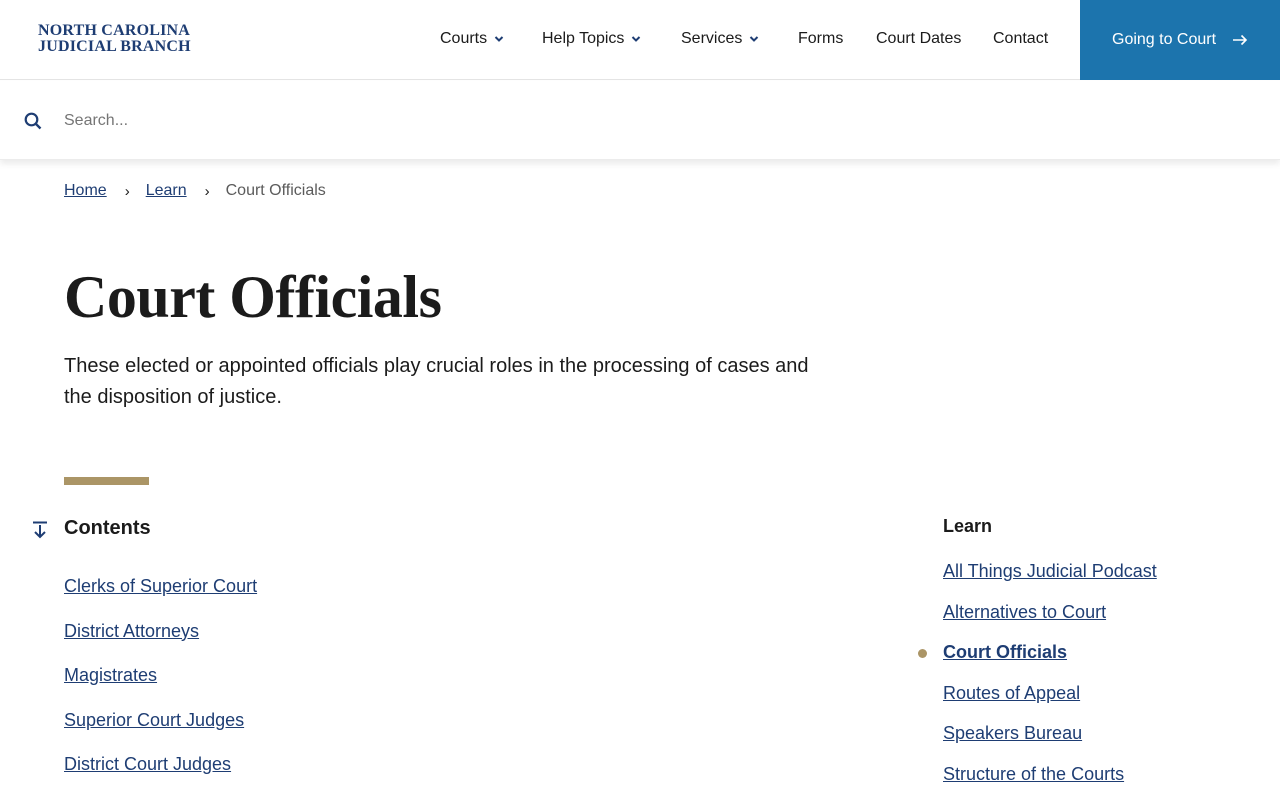 This screenshot has width=1280, height=800. I want to click on list-item: Superior Court Judges, so click(160, 732).